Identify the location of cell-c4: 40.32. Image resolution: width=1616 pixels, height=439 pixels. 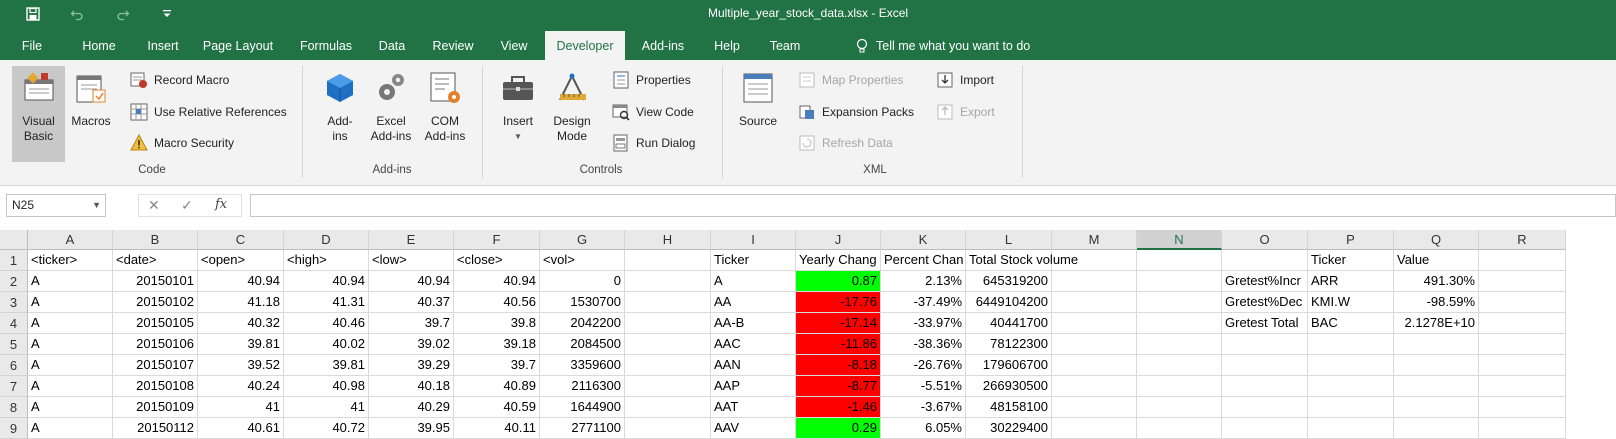
(241, 323).